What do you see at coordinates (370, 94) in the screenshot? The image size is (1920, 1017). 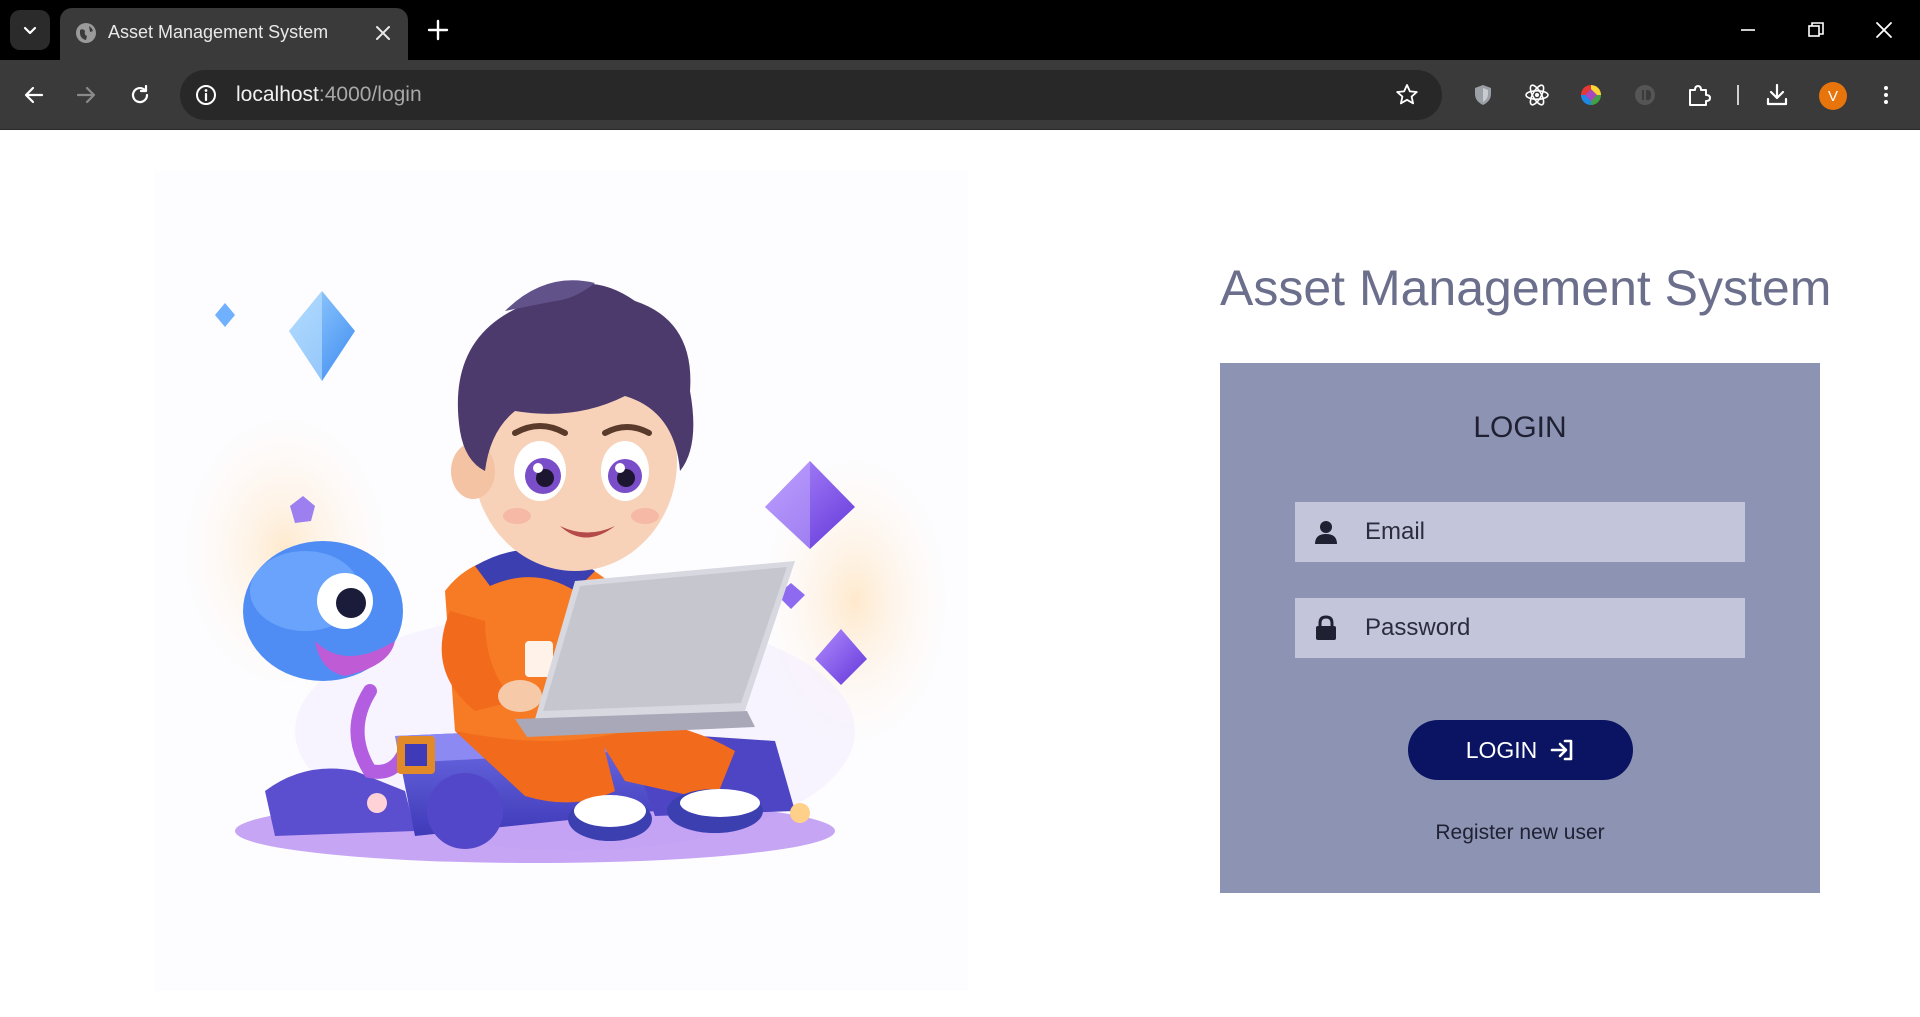 I see `url-path: :4000/login` at bounding box center [370, 94].